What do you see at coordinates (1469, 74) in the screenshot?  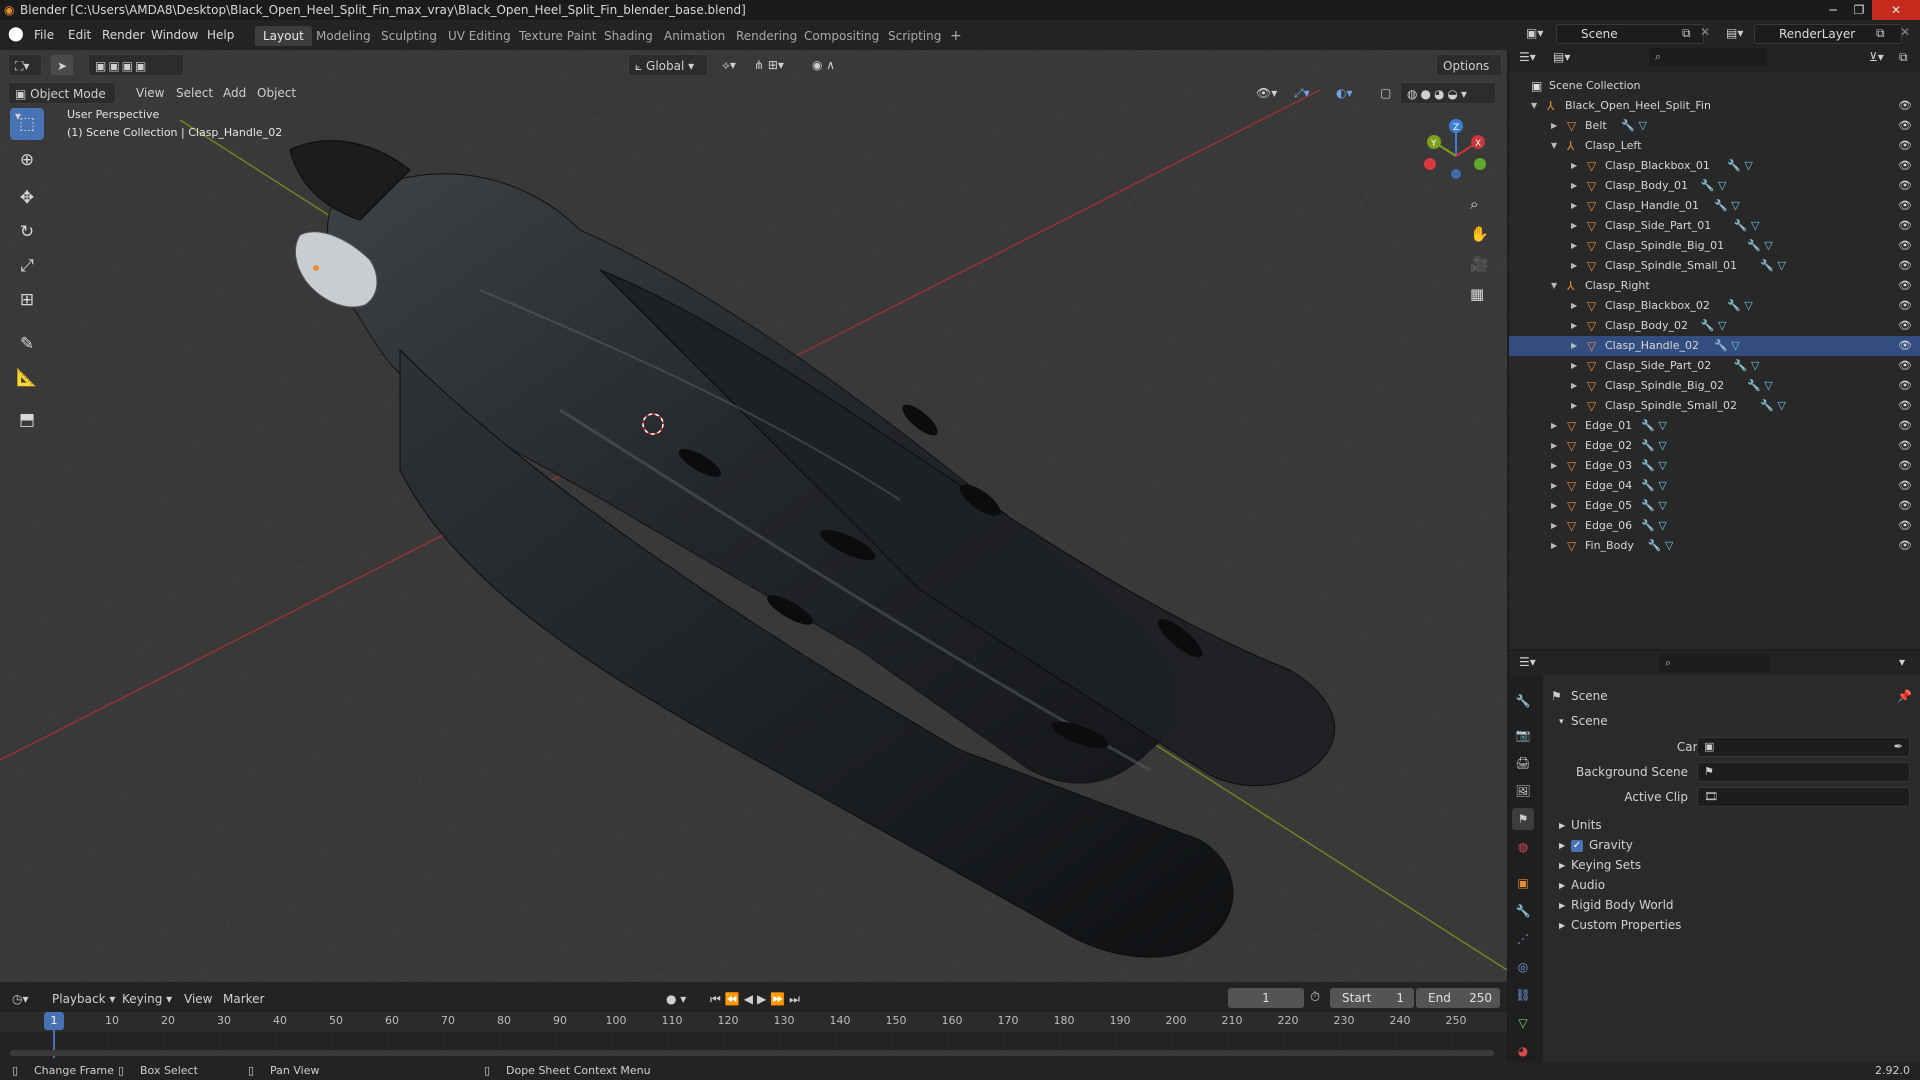 I see `options-dropdown: Options ▾` at bounding box center [1469, 74].